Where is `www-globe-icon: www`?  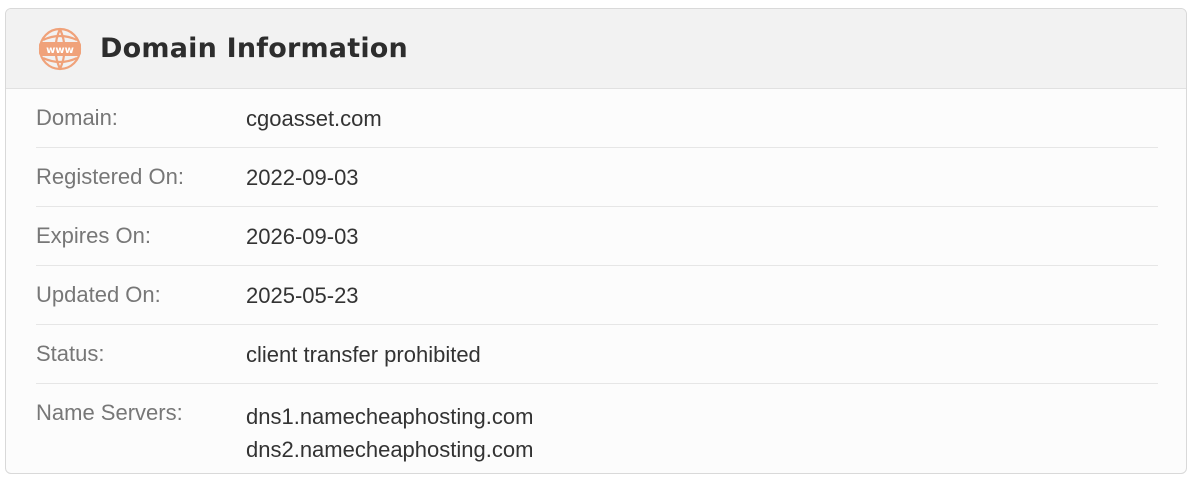 www-globe-icon: www is located at coordinates (60, 49).